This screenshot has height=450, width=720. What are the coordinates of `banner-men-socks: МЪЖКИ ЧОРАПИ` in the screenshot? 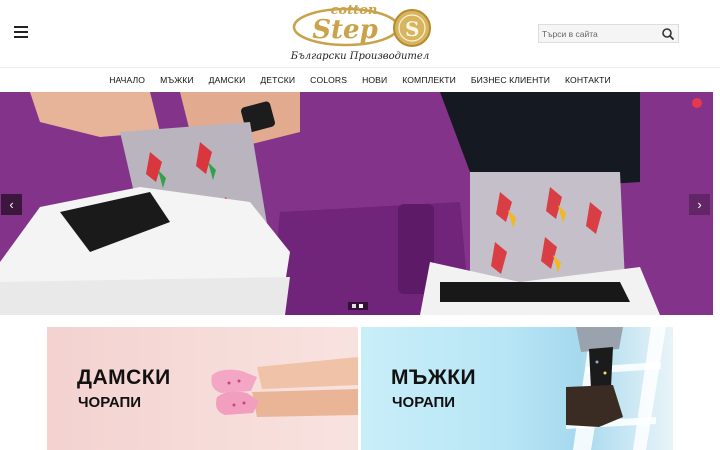 It's located at (517, 388).